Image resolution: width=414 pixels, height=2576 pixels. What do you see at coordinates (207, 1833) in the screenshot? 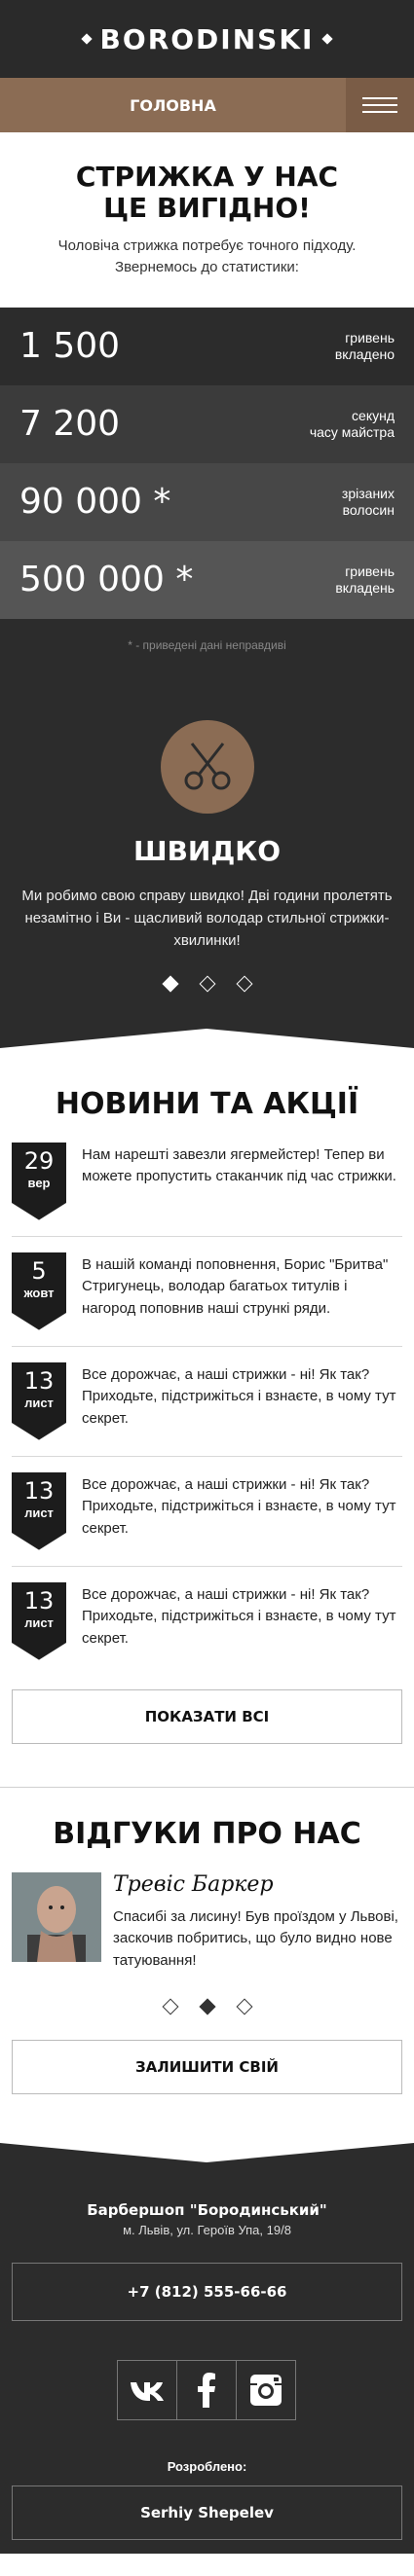
I see `reviews-title: ВІДГУКИ ПРО НАС` at bounding box center [207, 1833].